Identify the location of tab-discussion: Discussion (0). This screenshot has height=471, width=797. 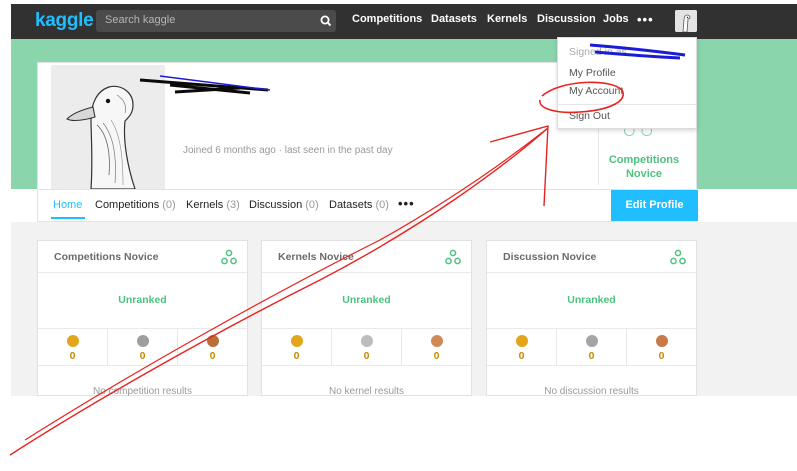
(284, 205).